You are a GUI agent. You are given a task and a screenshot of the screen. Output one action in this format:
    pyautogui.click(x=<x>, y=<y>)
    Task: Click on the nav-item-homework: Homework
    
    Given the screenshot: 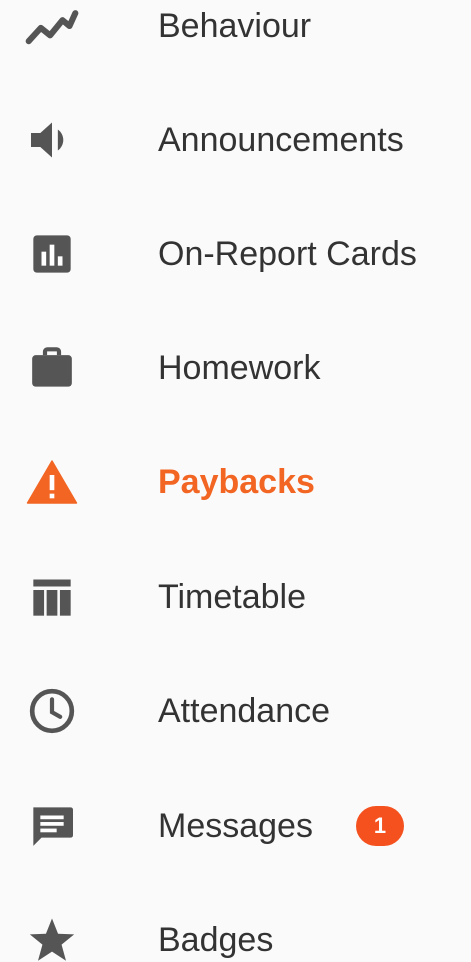 What is the action you would take?
    pyautogui.click(x=235, y=368)
    